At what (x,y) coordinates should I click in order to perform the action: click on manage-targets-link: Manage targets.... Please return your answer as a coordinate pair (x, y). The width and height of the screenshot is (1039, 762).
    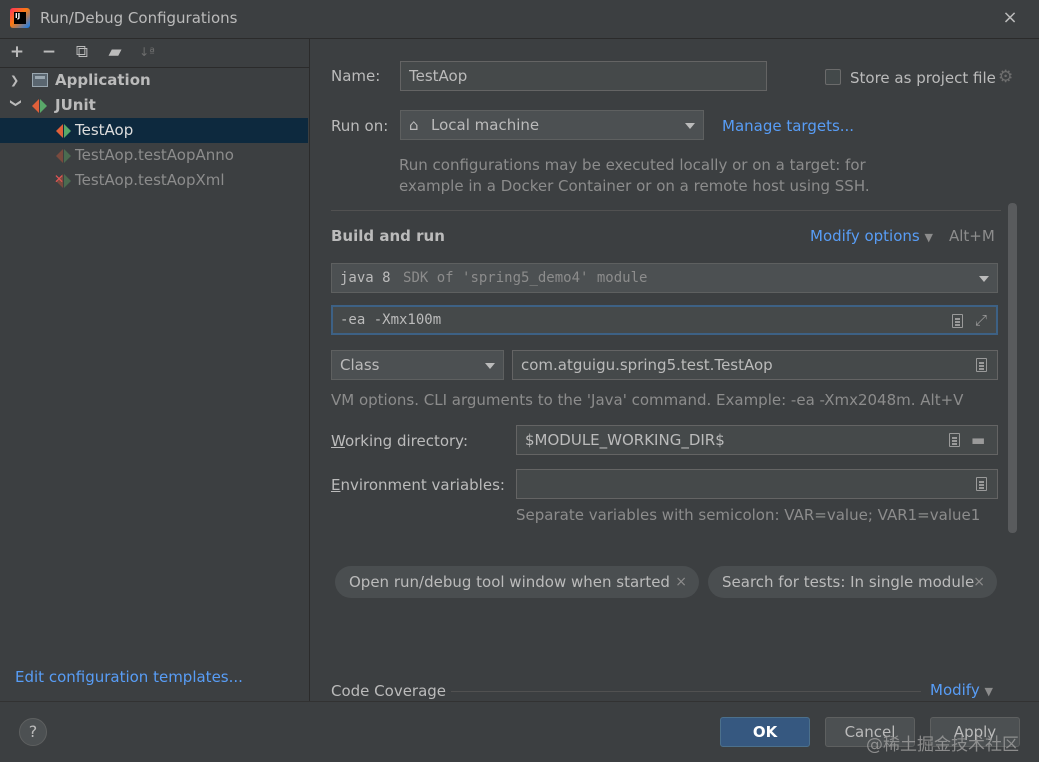
    Looking at the image, I should click on (788, 126).